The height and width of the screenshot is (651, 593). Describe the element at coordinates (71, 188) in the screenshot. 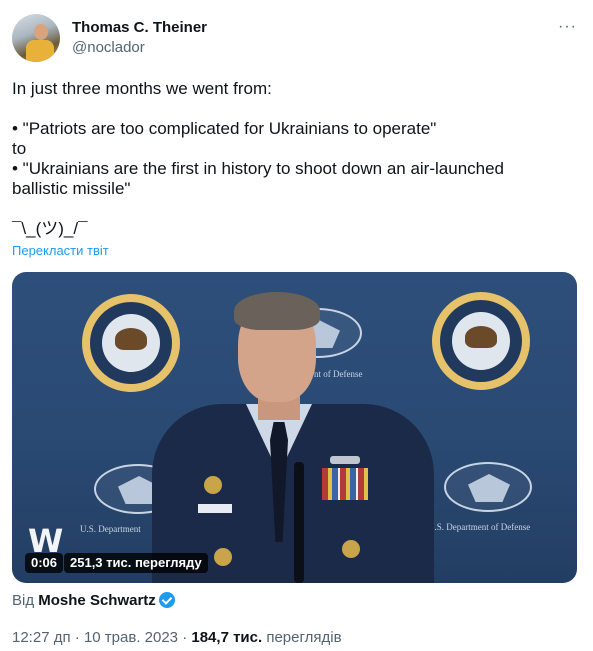

I see `tweet-line: ballistic missile"` at that location.